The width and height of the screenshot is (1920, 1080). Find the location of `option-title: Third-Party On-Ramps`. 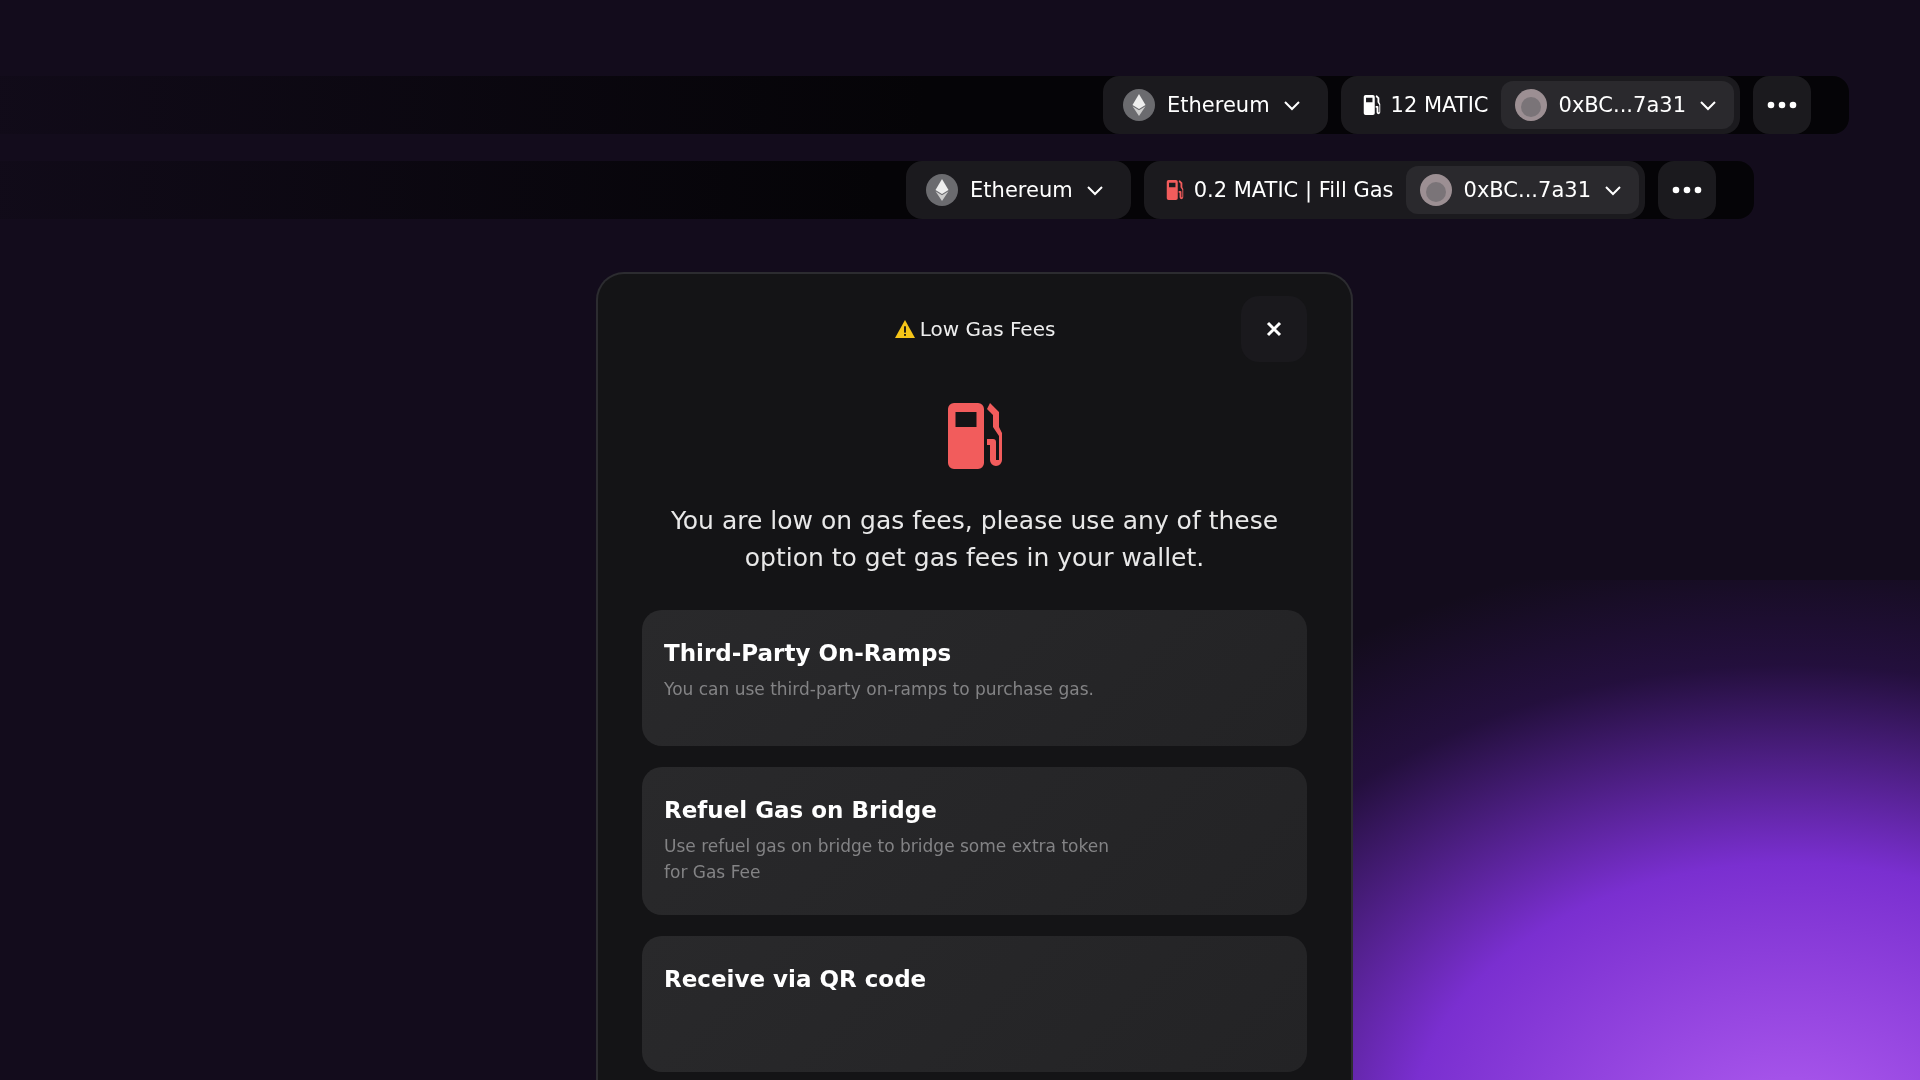

option-title: Third-Party On-Ramps is located at coordinates (808, 653).